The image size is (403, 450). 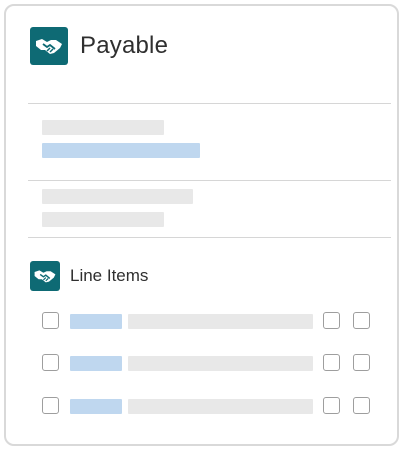 I want to click on card-header: Payable, so click(x=99, y=46).